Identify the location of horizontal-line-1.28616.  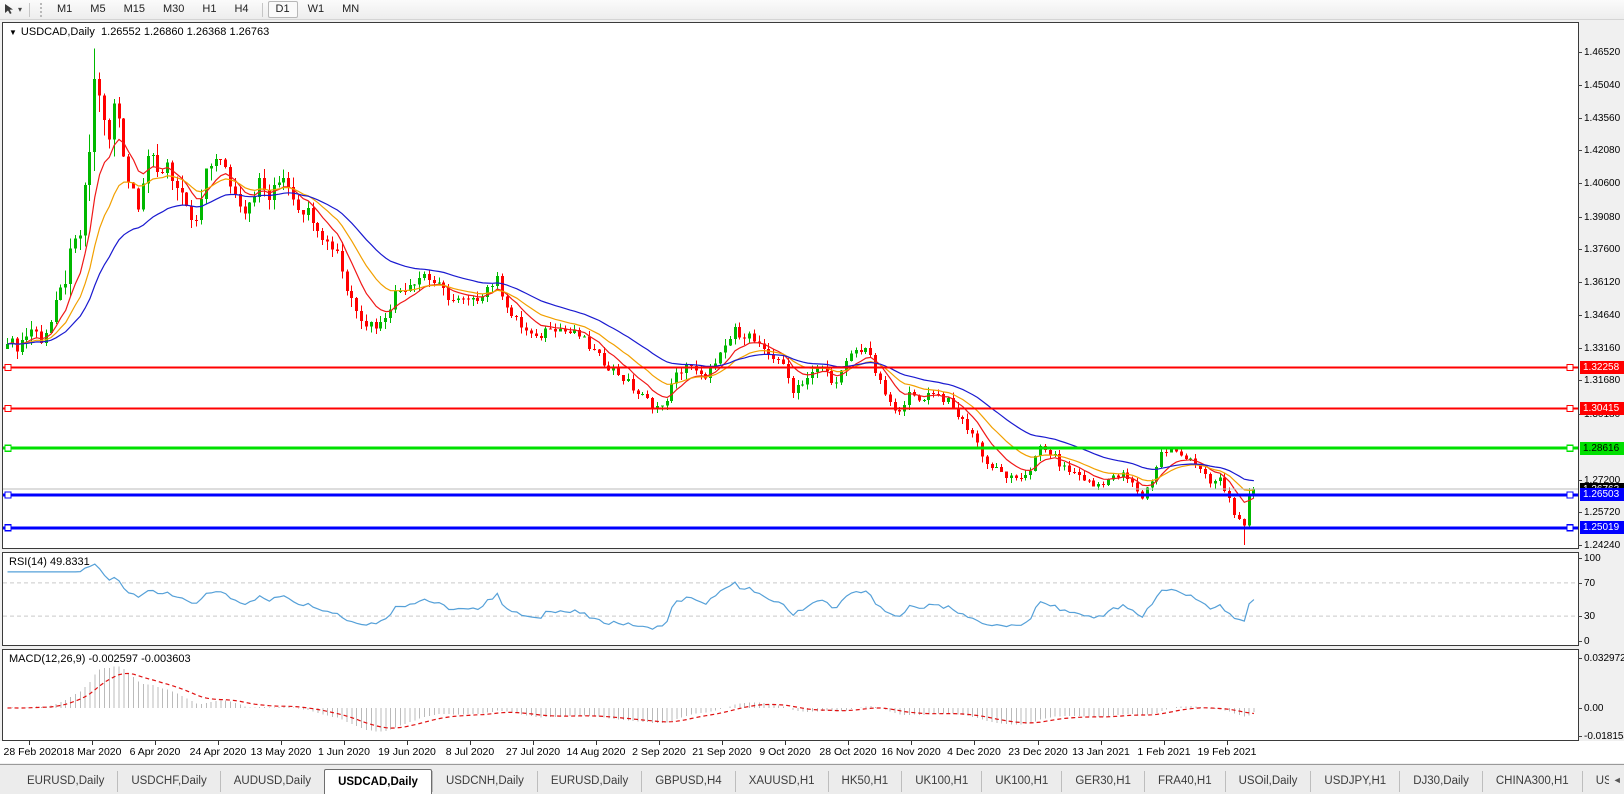
(790, 448).